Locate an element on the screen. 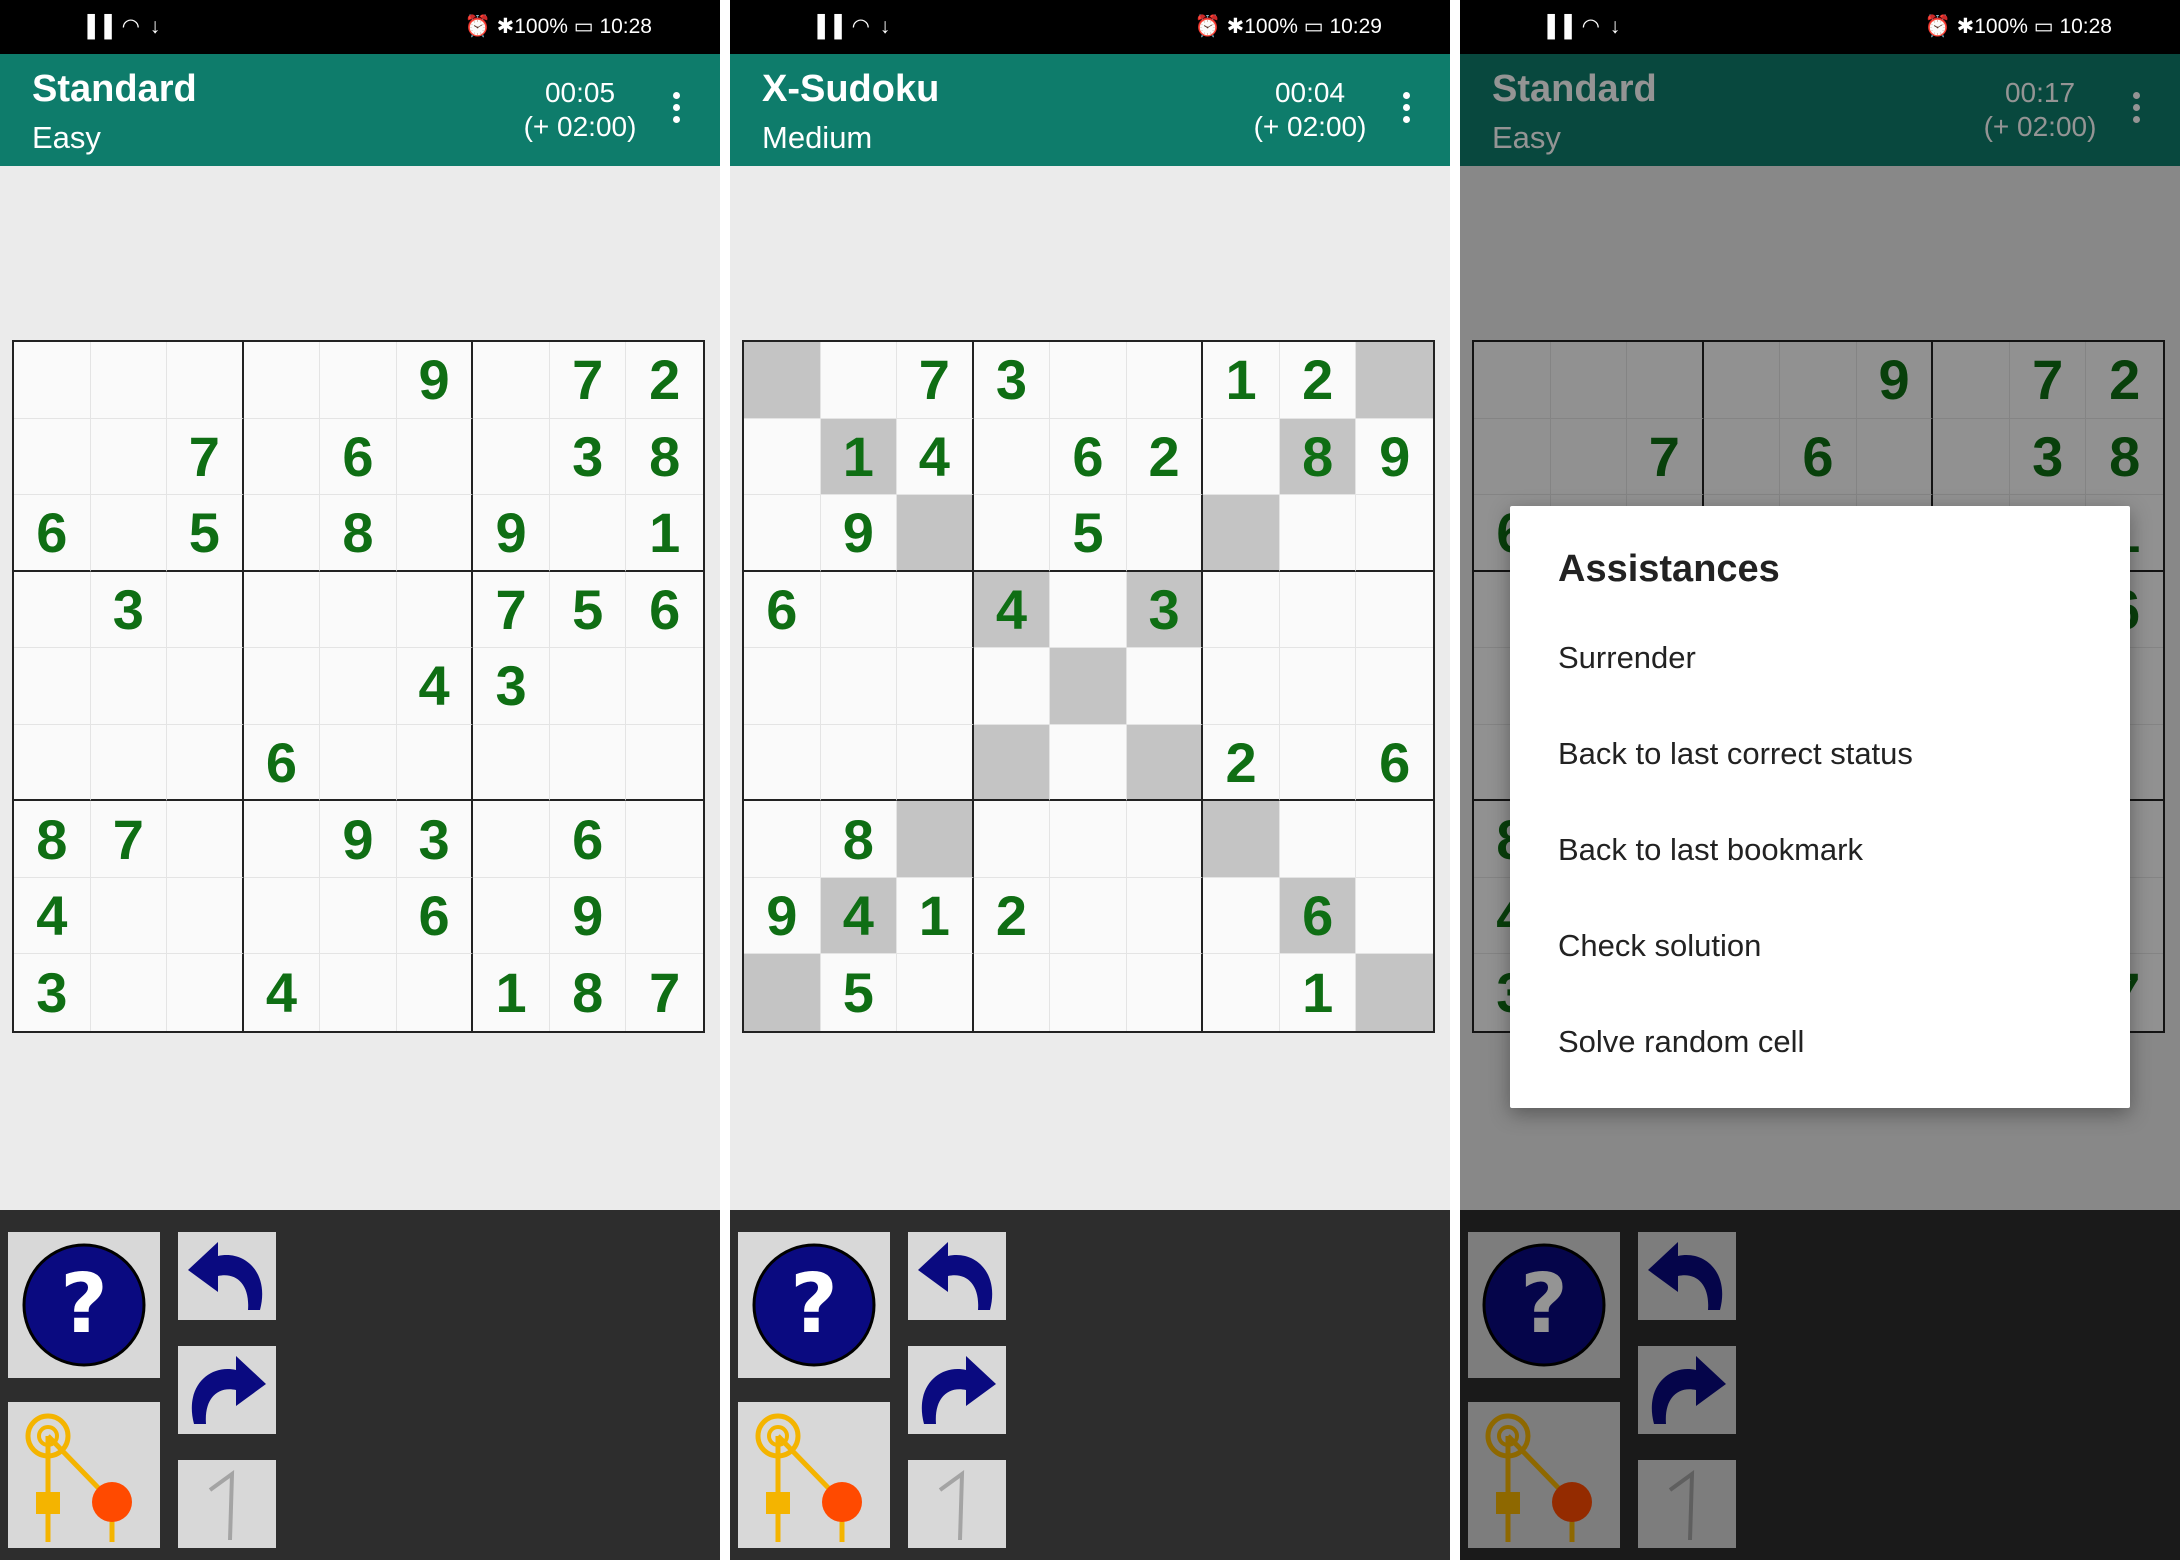  sudoku-cell: 2 is located at coordinates (1165, 457).